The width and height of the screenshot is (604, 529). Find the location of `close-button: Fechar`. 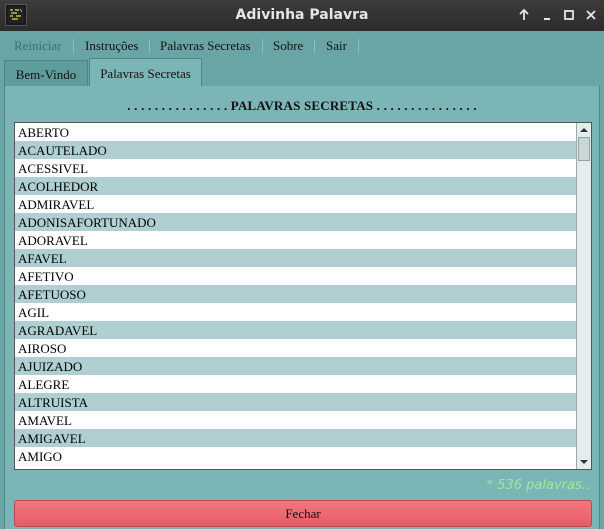

close-button: Fechar is located at coordinates (303, 513).